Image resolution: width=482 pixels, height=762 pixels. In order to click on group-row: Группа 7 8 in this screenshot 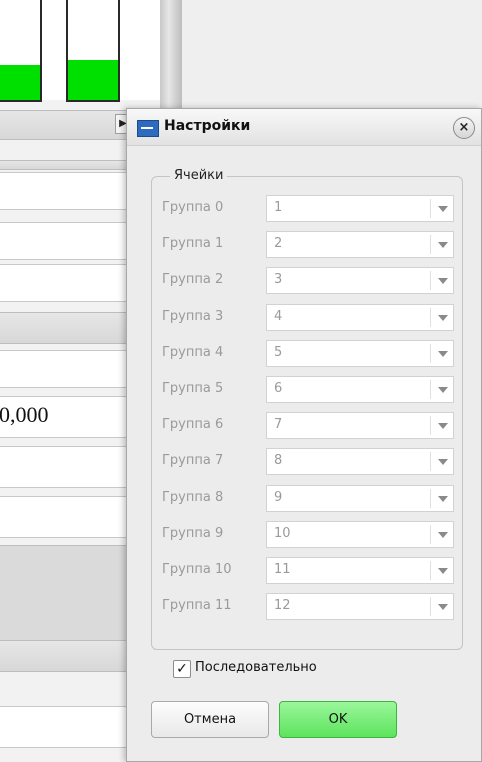, I will do `click(308, 462)`.